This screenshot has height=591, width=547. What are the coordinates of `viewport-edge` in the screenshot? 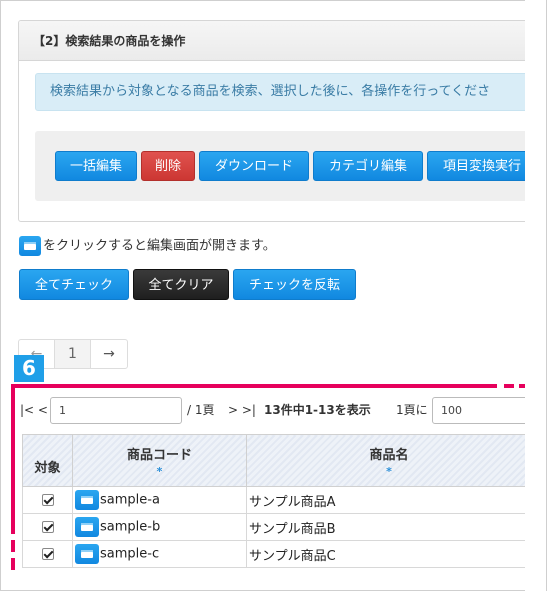 It's located at (536, 295).